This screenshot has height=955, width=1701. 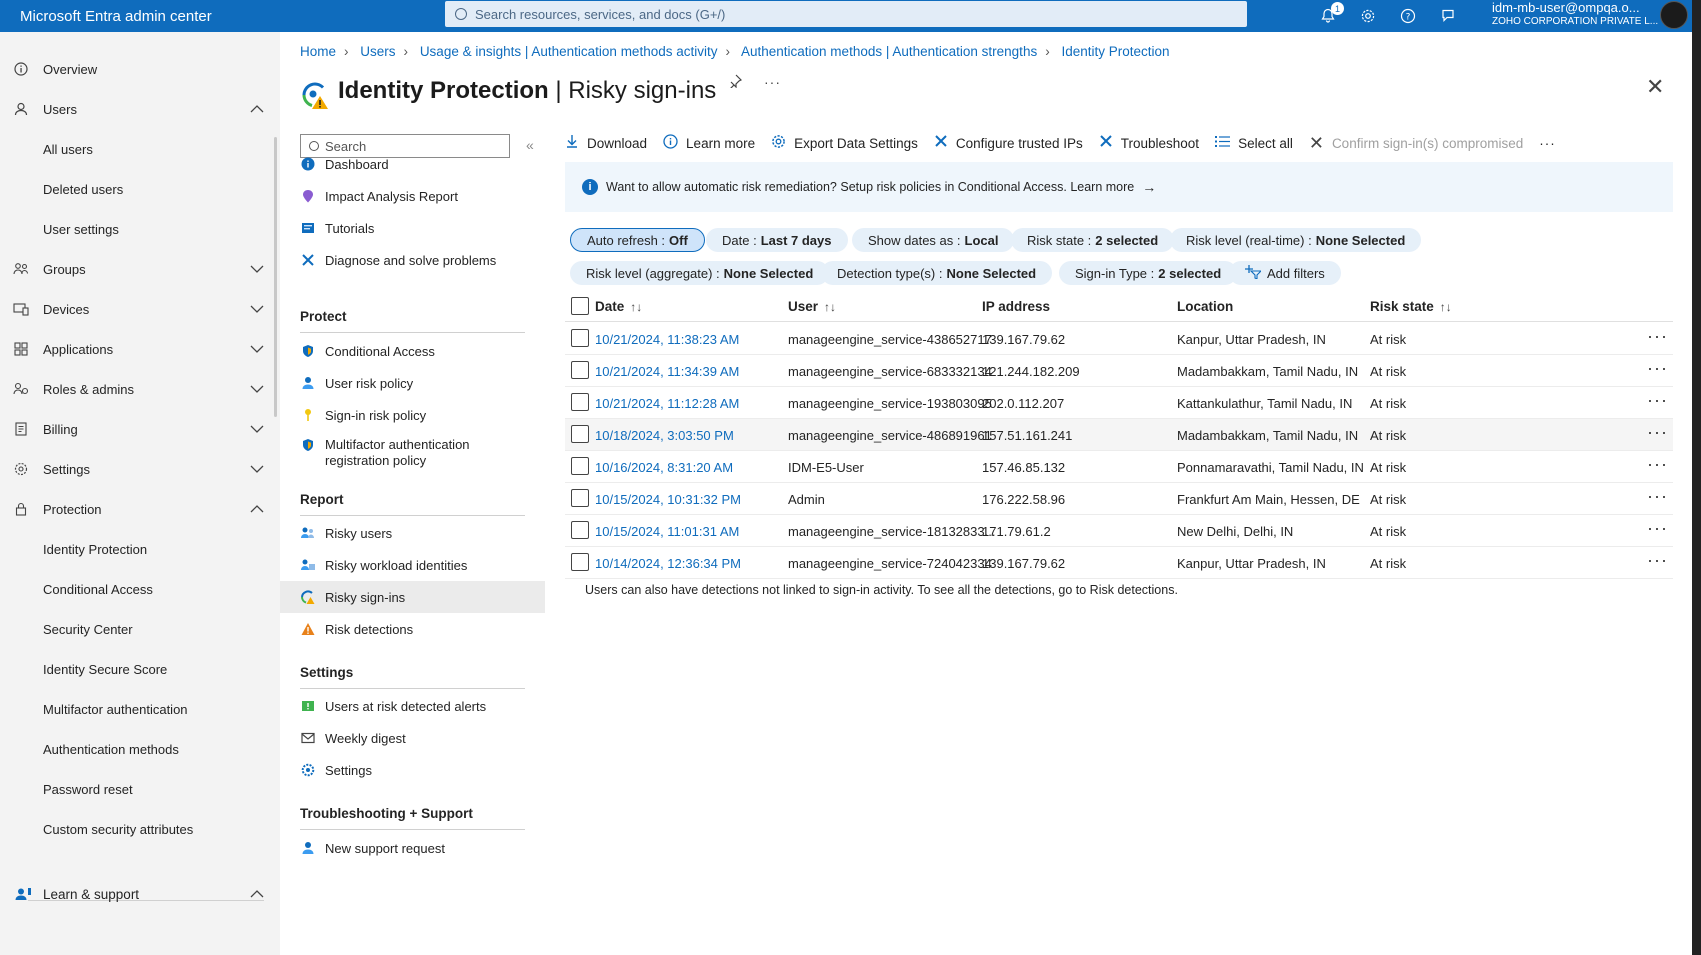 I want to click on menu-item-dashboard: Dashboard, so click(x=412, y=164).